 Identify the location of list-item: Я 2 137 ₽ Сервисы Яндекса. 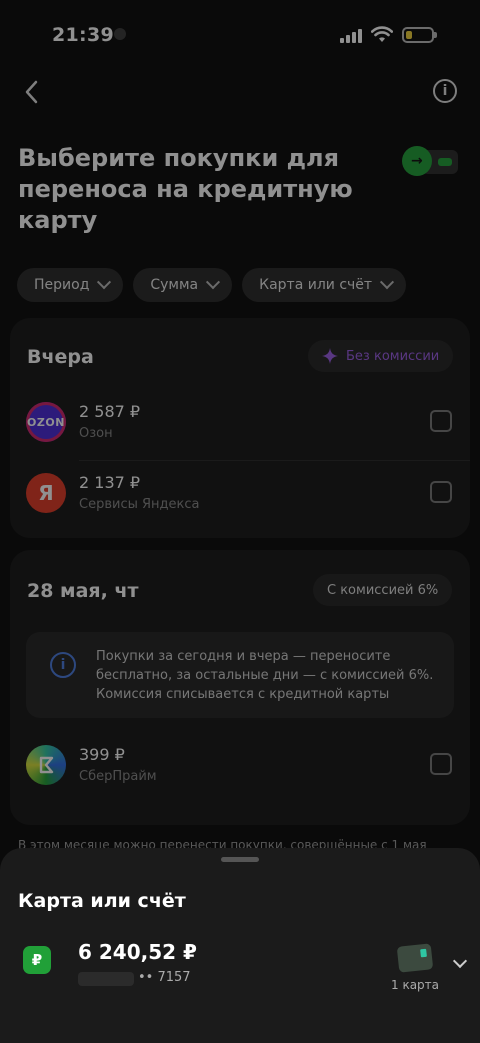
(240, 496).